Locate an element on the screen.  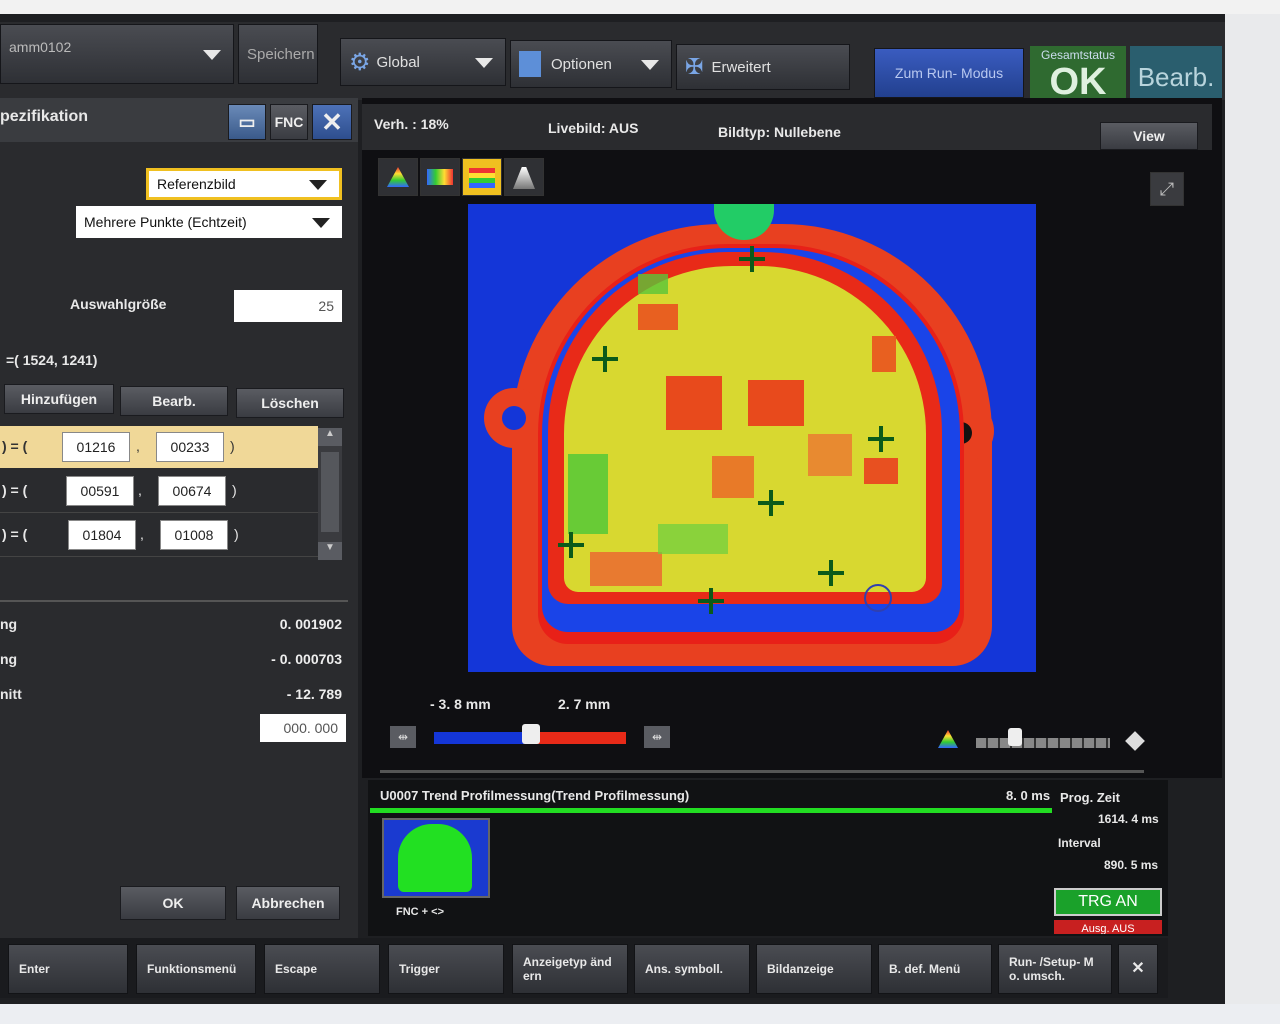
escape-button: Escape is located at coordinates (322, 969).